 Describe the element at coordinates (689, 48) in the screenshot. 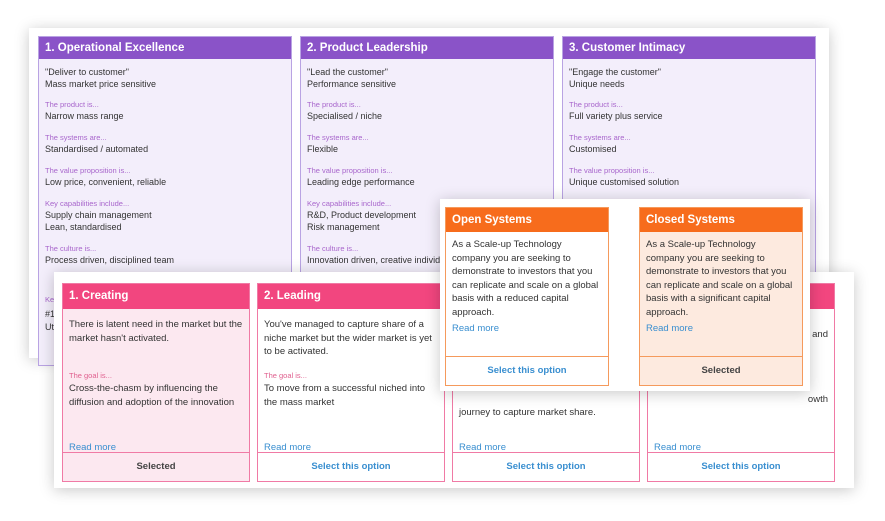

I see `strategy-title: 3. Customer Intimacy` at that location.